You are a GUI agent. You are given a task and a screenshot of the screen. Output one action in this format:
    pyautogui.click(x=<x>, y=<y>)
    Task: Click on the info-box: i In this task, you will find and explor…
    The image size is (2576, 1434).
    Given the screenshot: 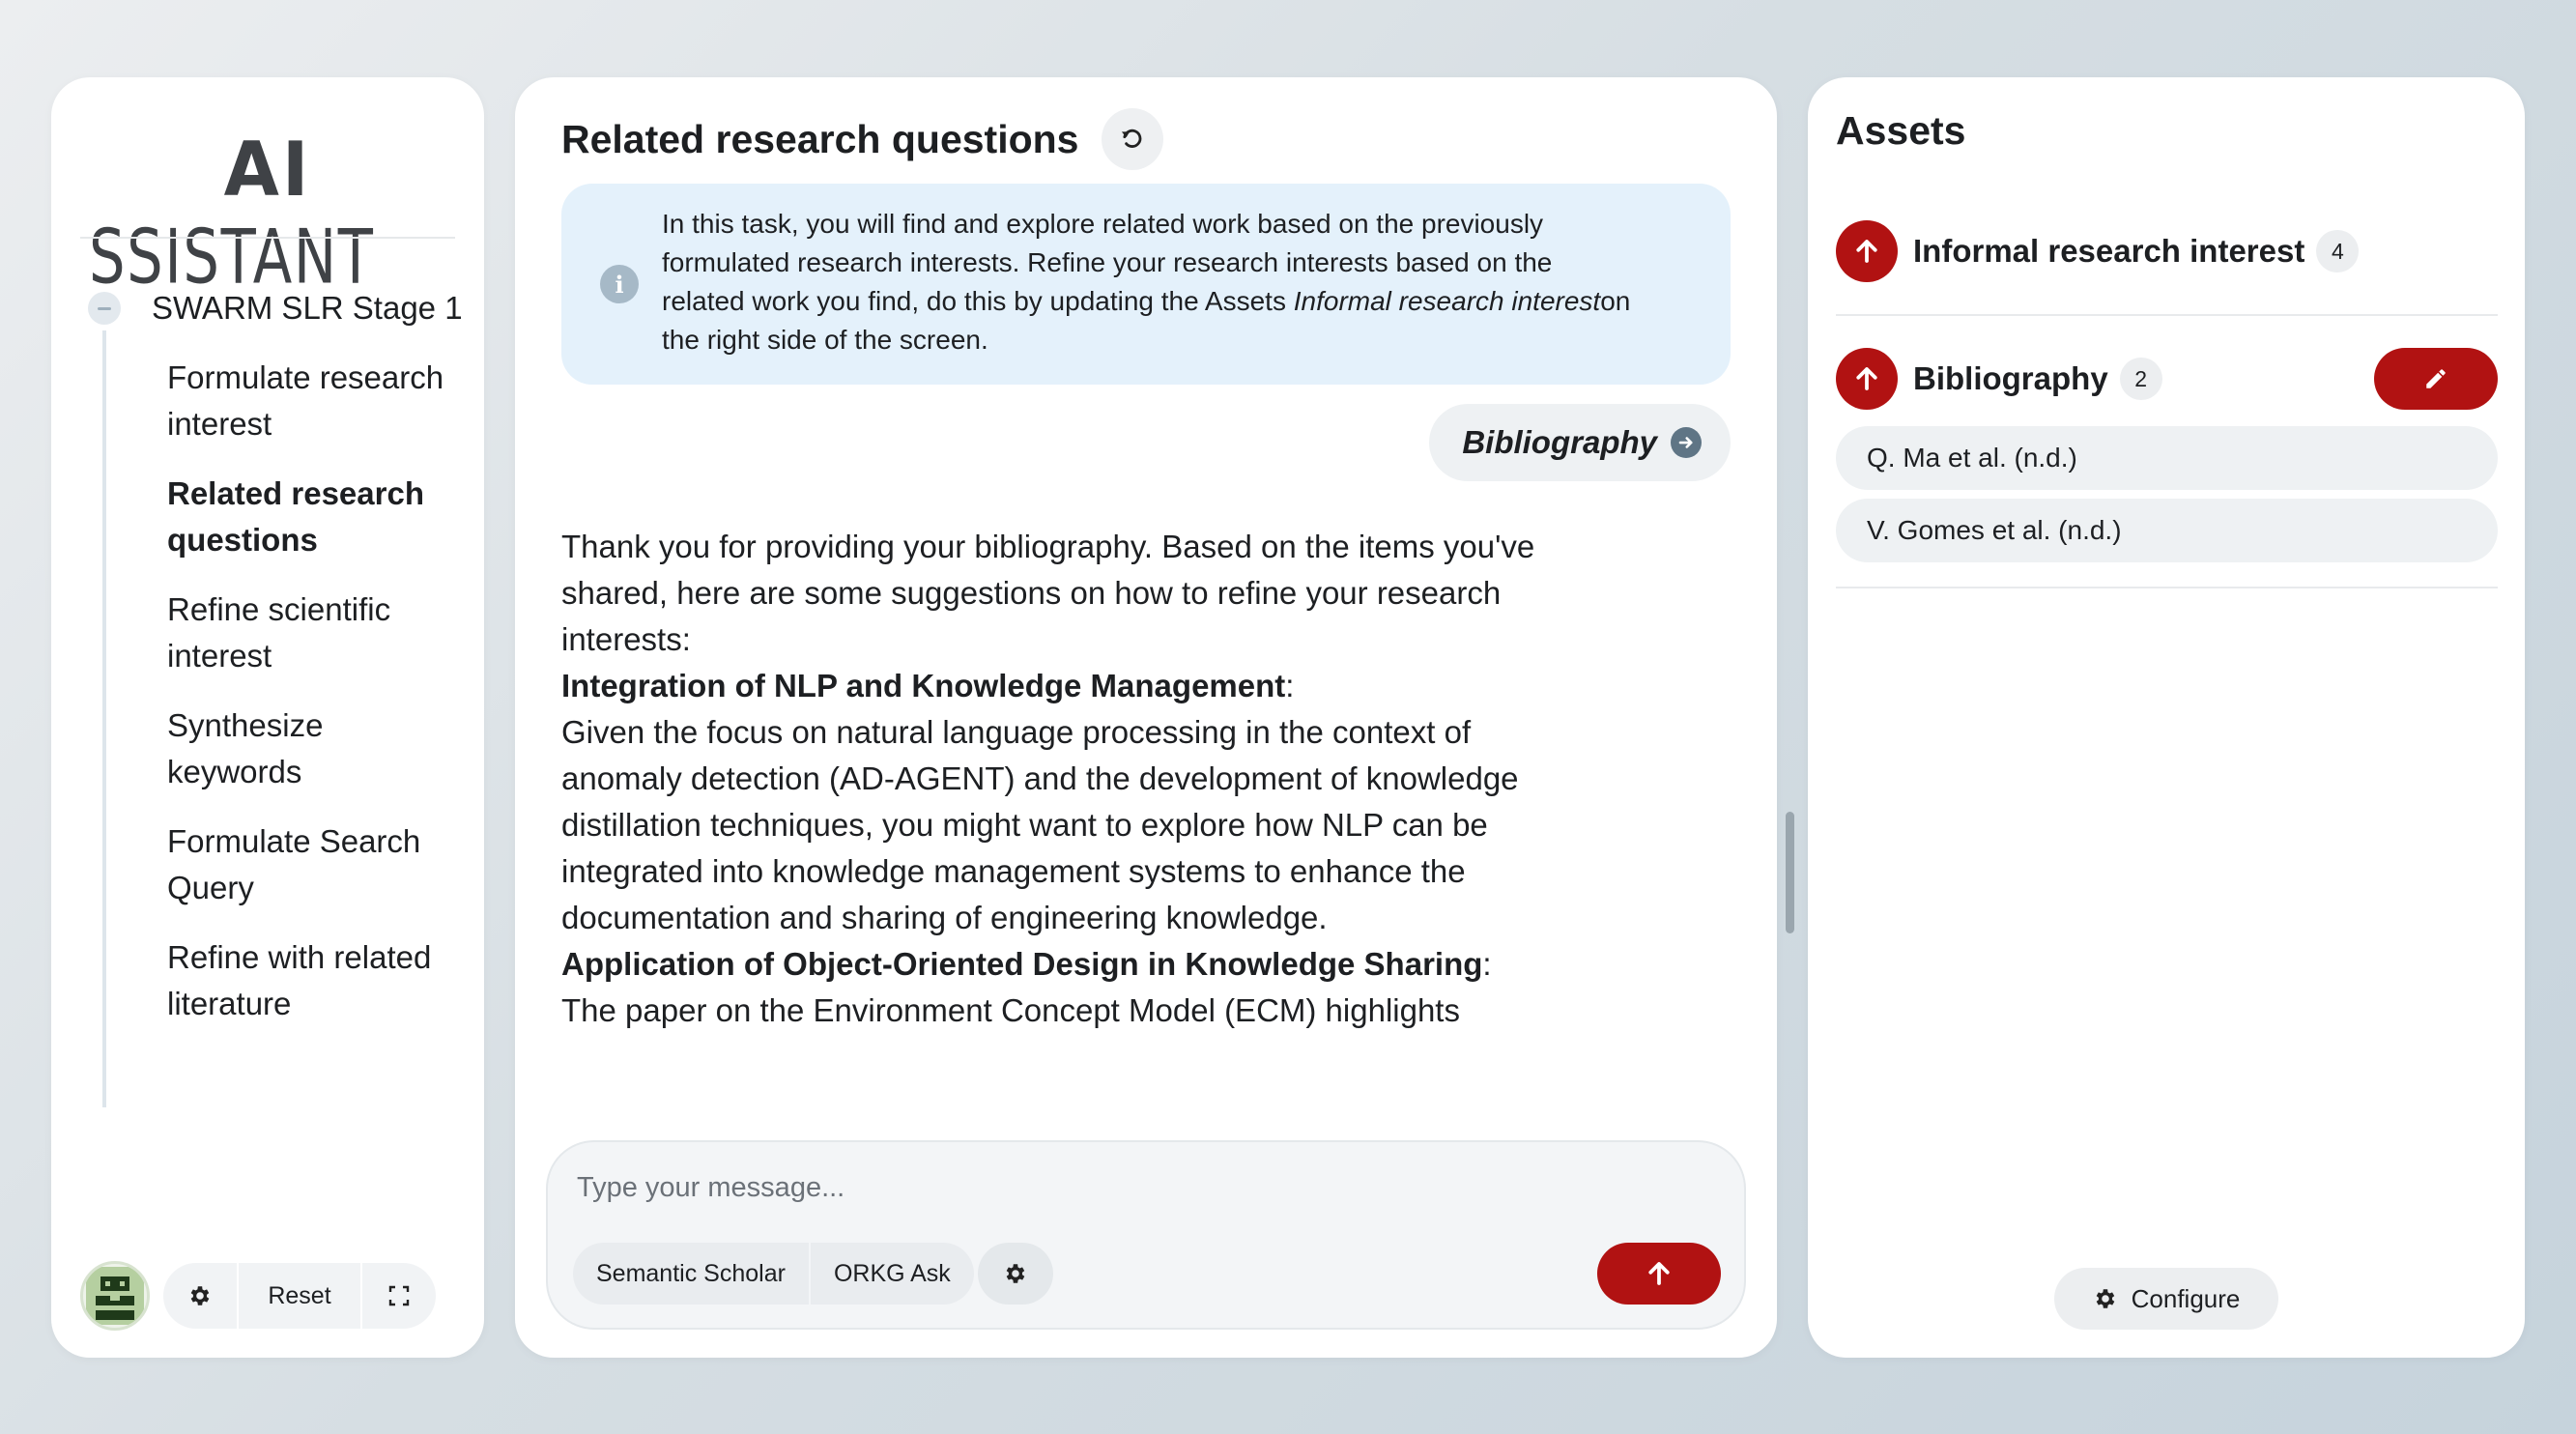 What is the action you would take?
    pyautogui.click(x=1146, y=284)
    